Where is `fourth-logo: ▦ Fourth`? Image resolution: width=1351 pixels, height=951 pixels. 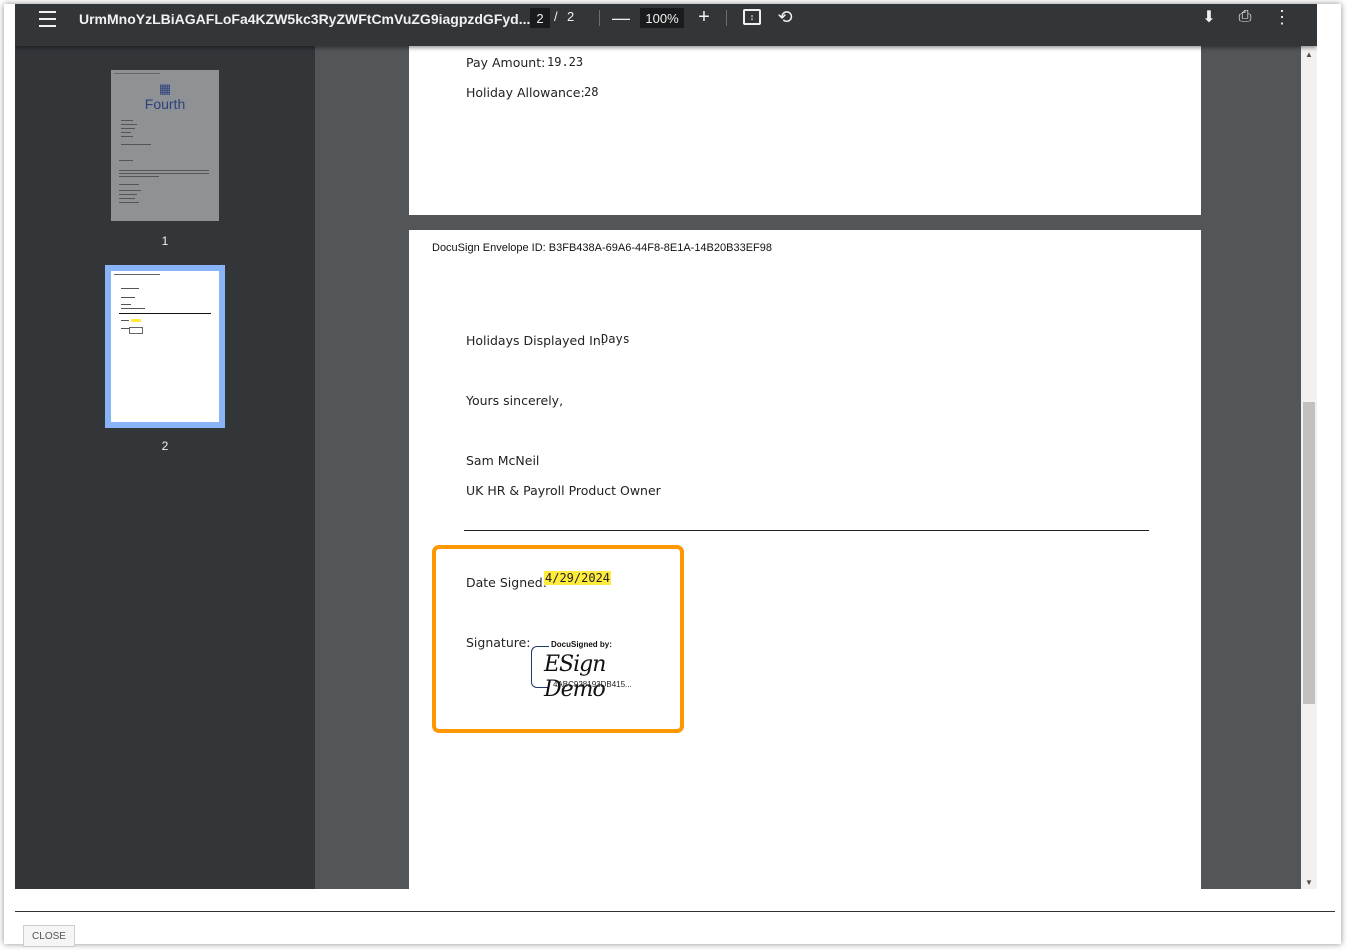
fourth-logo: ▦ Fourth is located at coordinates (165, 97).